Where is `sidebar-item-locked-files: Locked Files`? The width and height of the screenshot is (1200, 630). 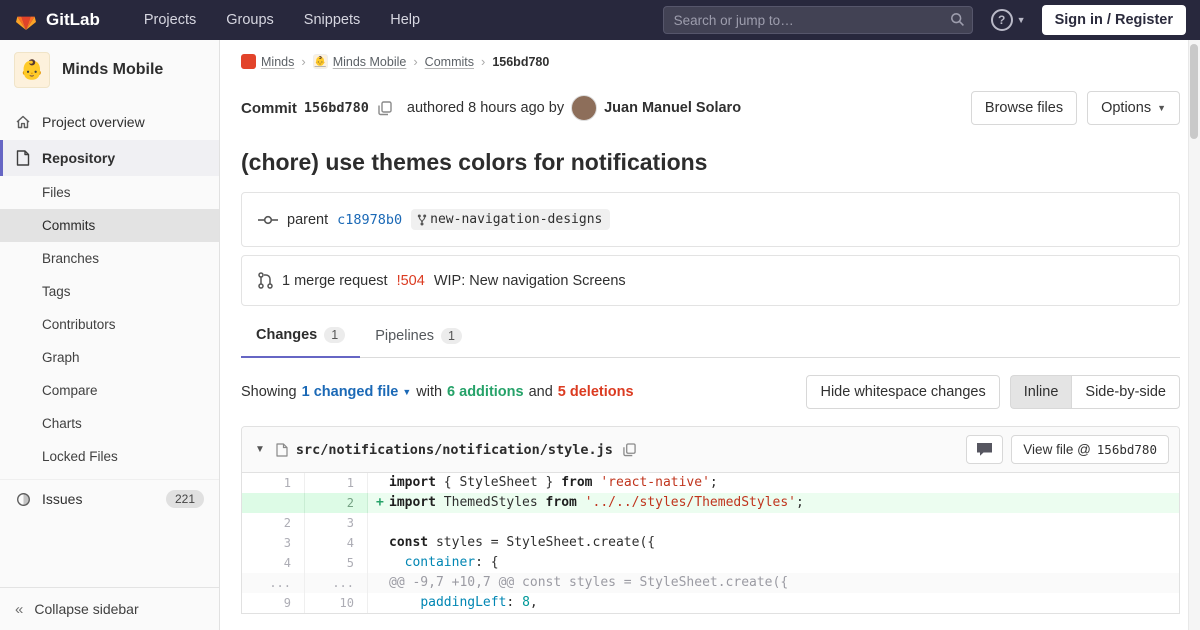 sidebar-item-locked-files: Locked Files is located at coordinates (109, 456).